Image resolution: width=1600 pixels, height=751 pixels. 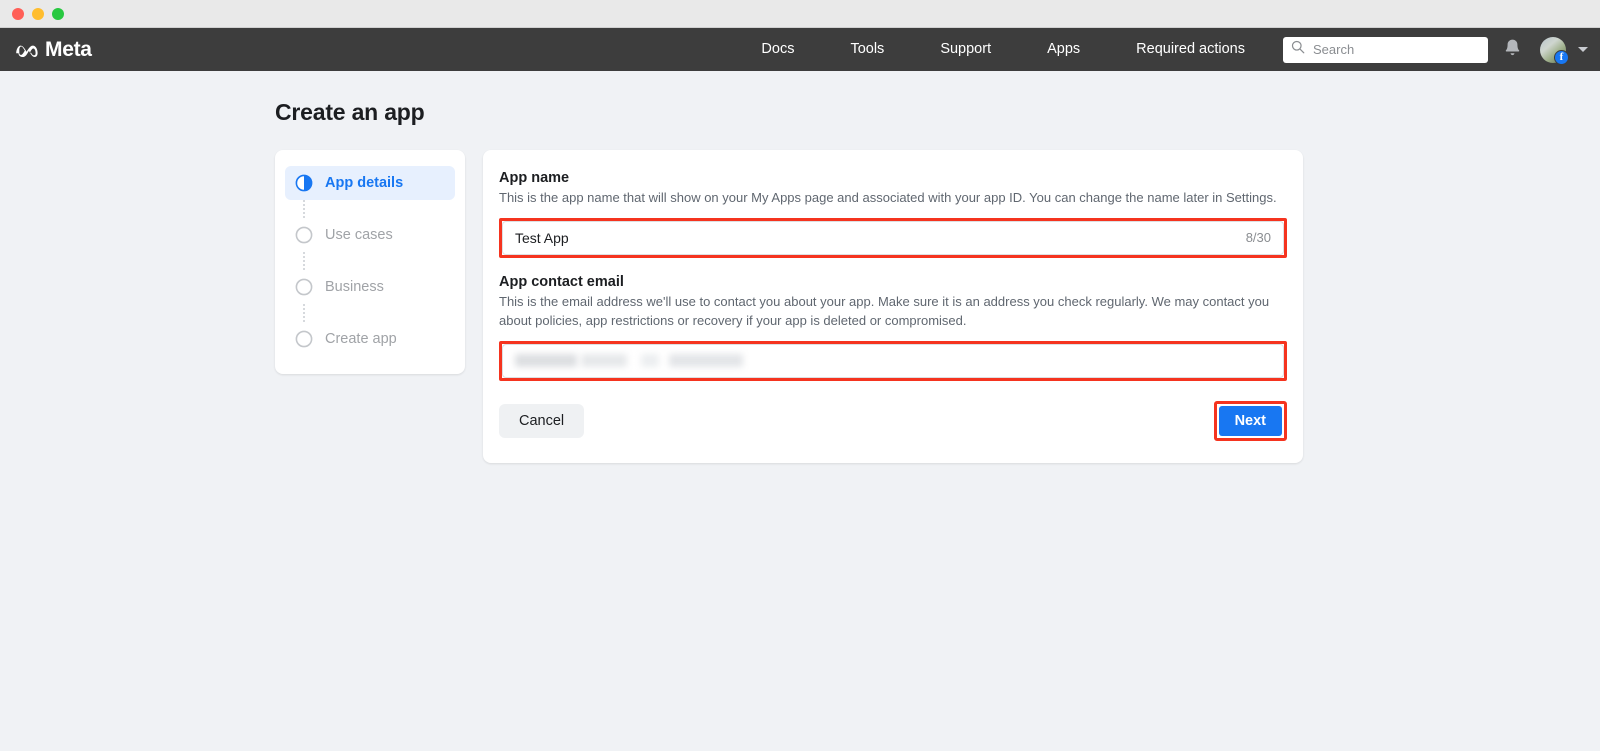 I want to click on window-title-bar, so click(x=800, y=14).